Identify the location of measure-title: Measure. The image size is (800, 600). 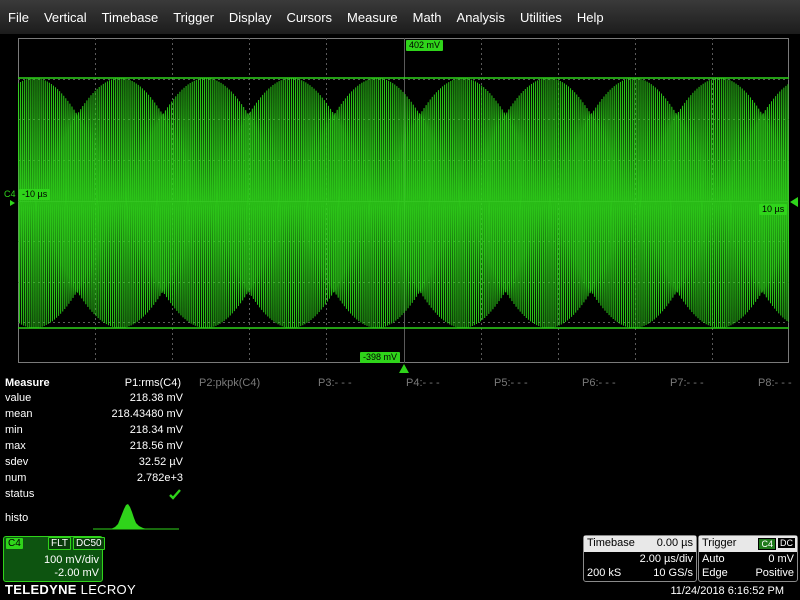
(27, 383).